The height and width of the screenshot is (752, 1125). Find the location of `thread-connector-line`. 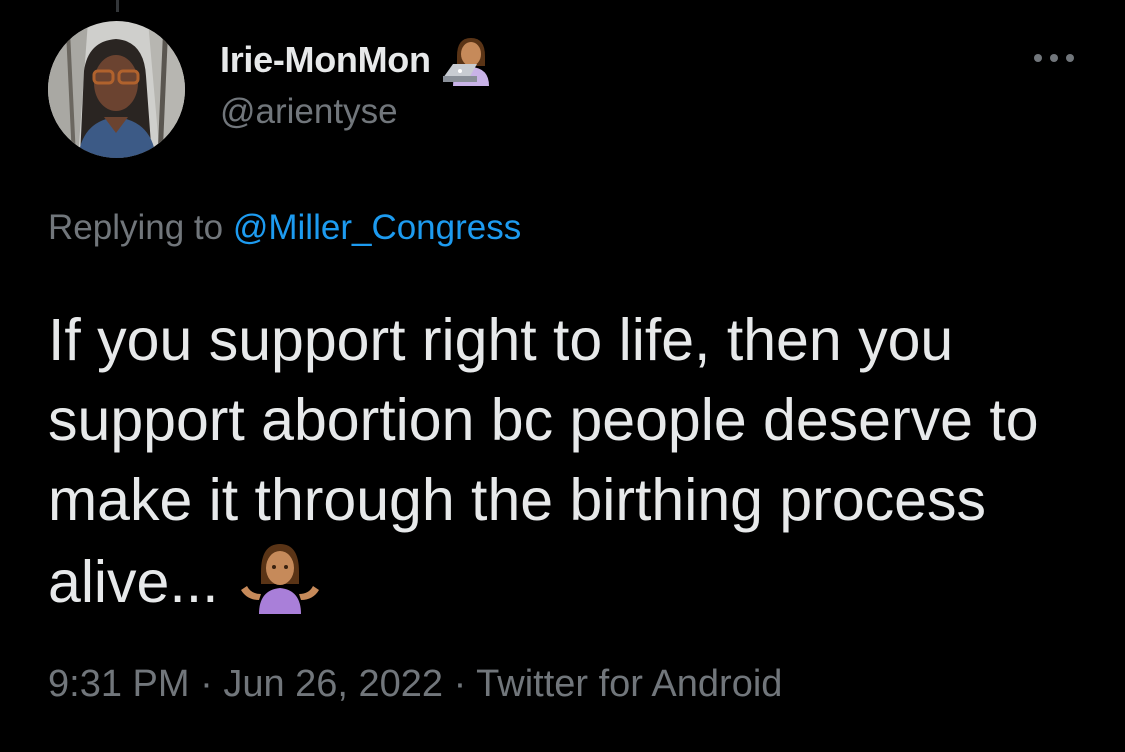

thread-connector-line is located at coordinates (117, 6).